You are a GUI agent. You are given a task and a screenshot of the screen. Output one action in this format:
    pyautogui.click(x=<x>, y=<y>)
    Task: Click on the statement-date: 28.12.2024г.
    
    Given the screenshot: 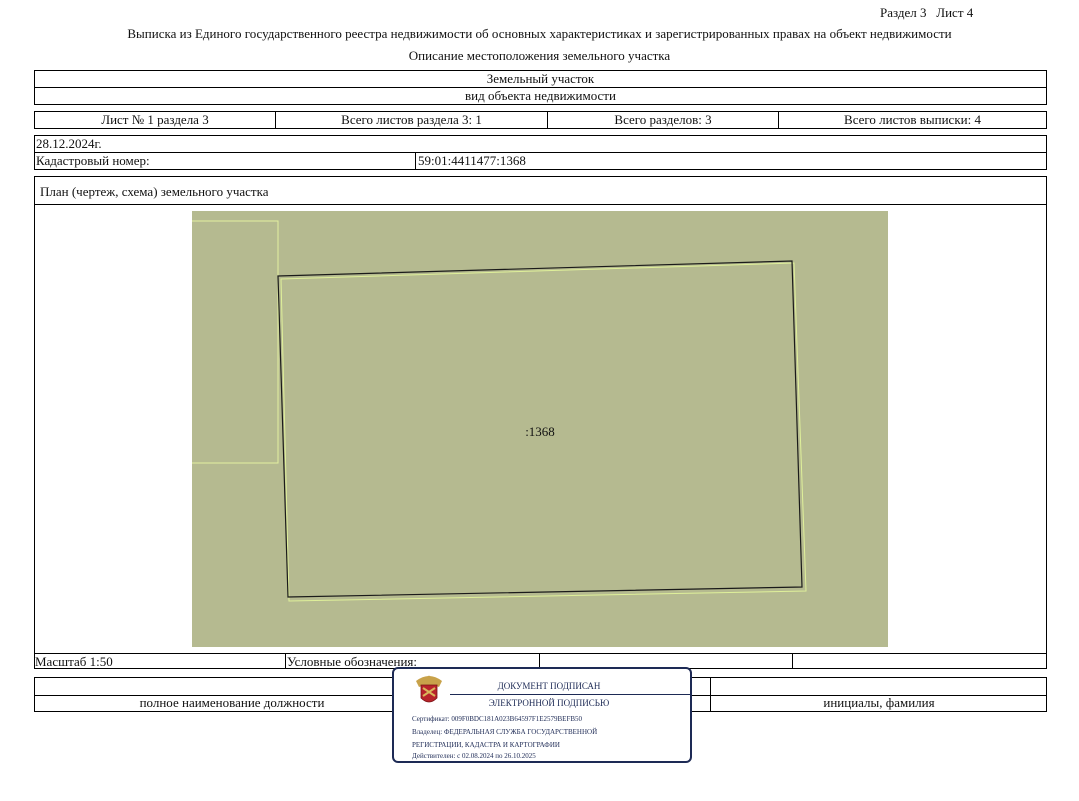 What is the action you would take?
    pyautogui.click(x=540, y=144)
    